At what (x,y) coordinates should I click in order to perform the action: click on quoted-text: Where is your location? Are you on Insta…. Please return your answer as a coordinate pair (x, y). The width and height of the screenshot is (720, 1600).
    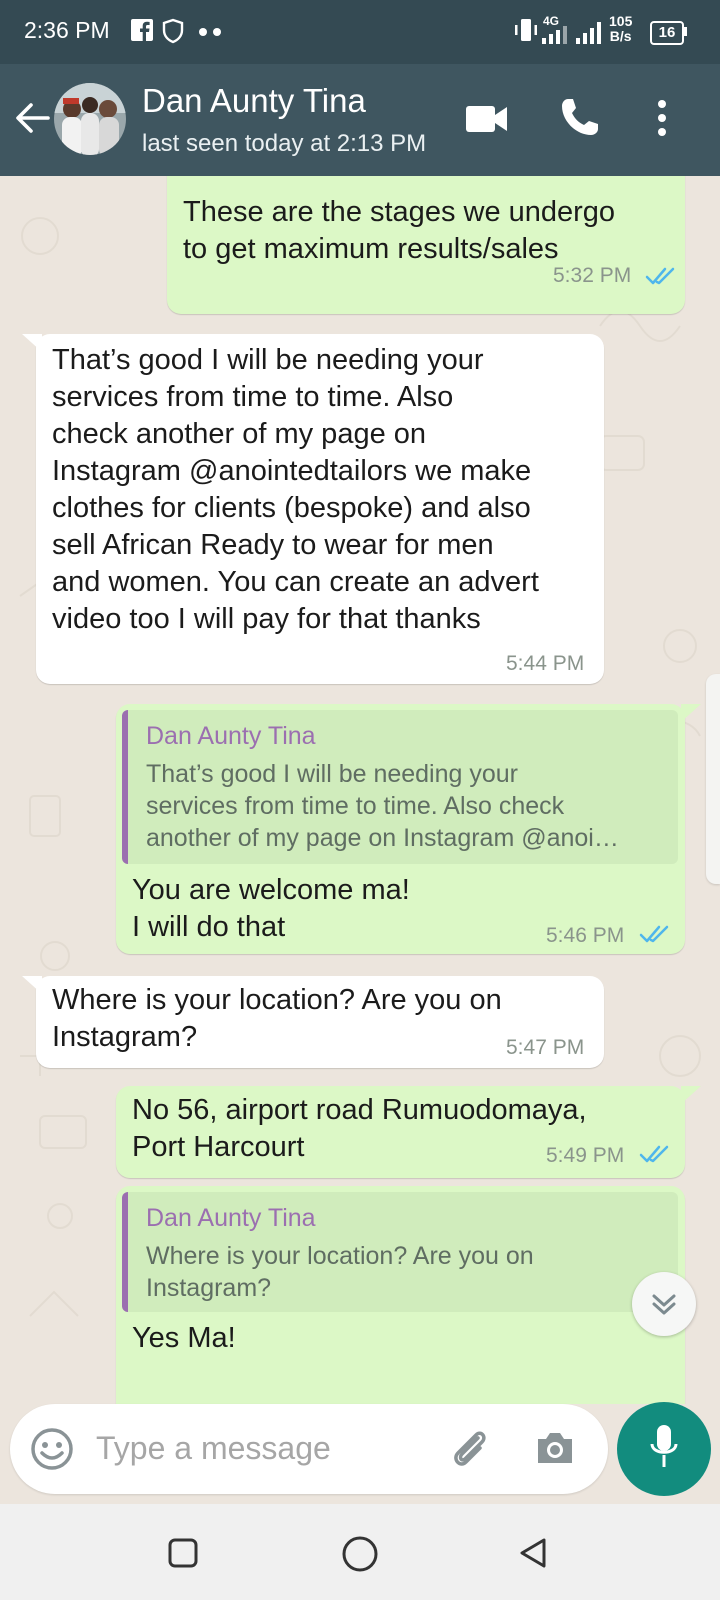
    Looking at the image, I should click on (340, 1272).